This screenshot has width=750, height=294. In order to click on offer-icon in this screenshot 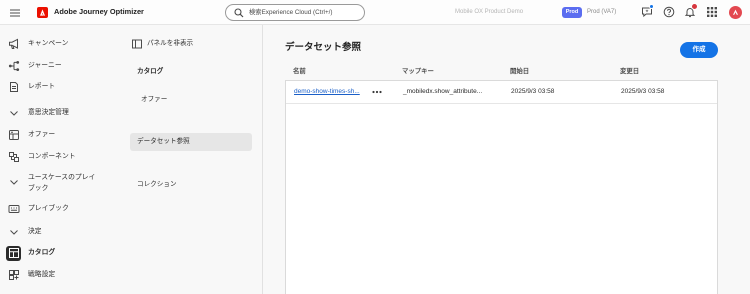, I will do `click(14, 135)`.